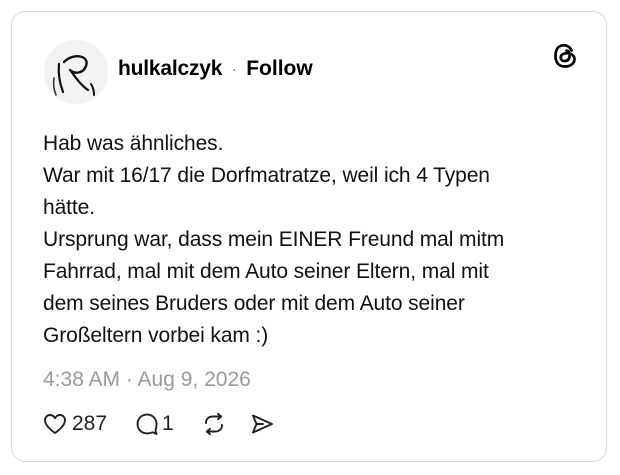  What do you see at coordinates (69, 207) in the screenshot?
I see `post-text-line: hätte.` at bounding box center [69, 207].